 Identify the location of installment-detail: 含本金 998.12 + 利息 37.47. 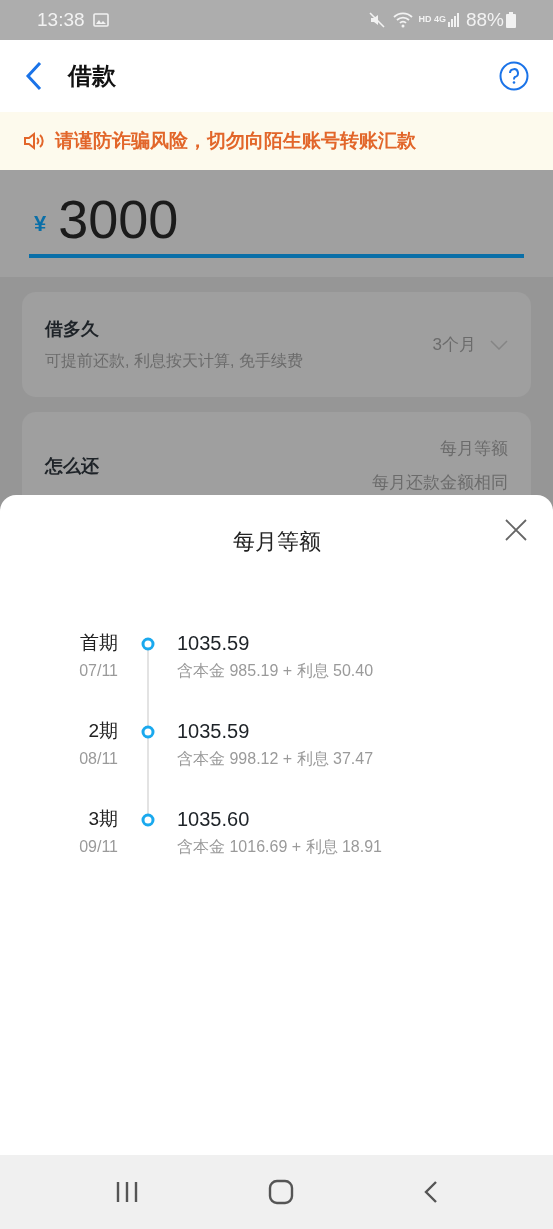
(275, 759).